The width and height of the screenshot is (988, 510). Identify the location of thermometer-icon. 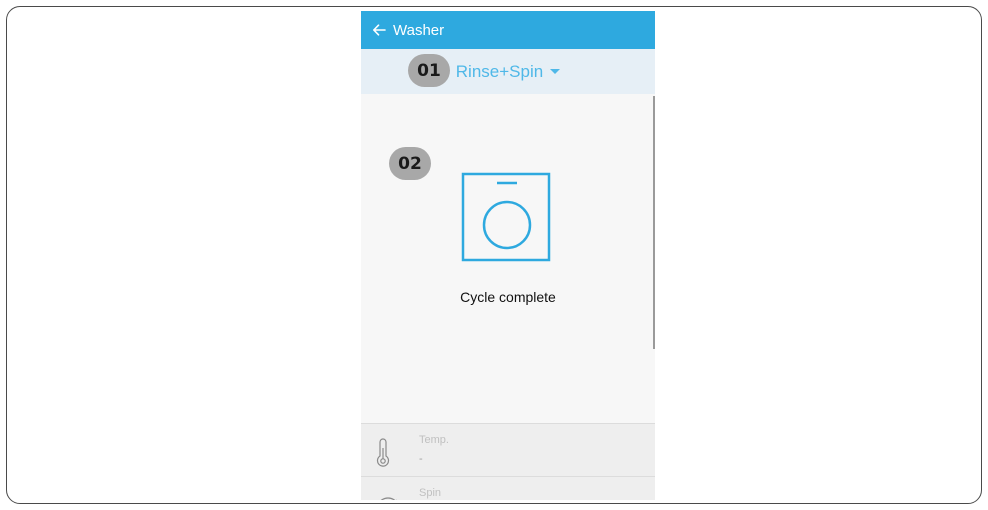
(383, 452).